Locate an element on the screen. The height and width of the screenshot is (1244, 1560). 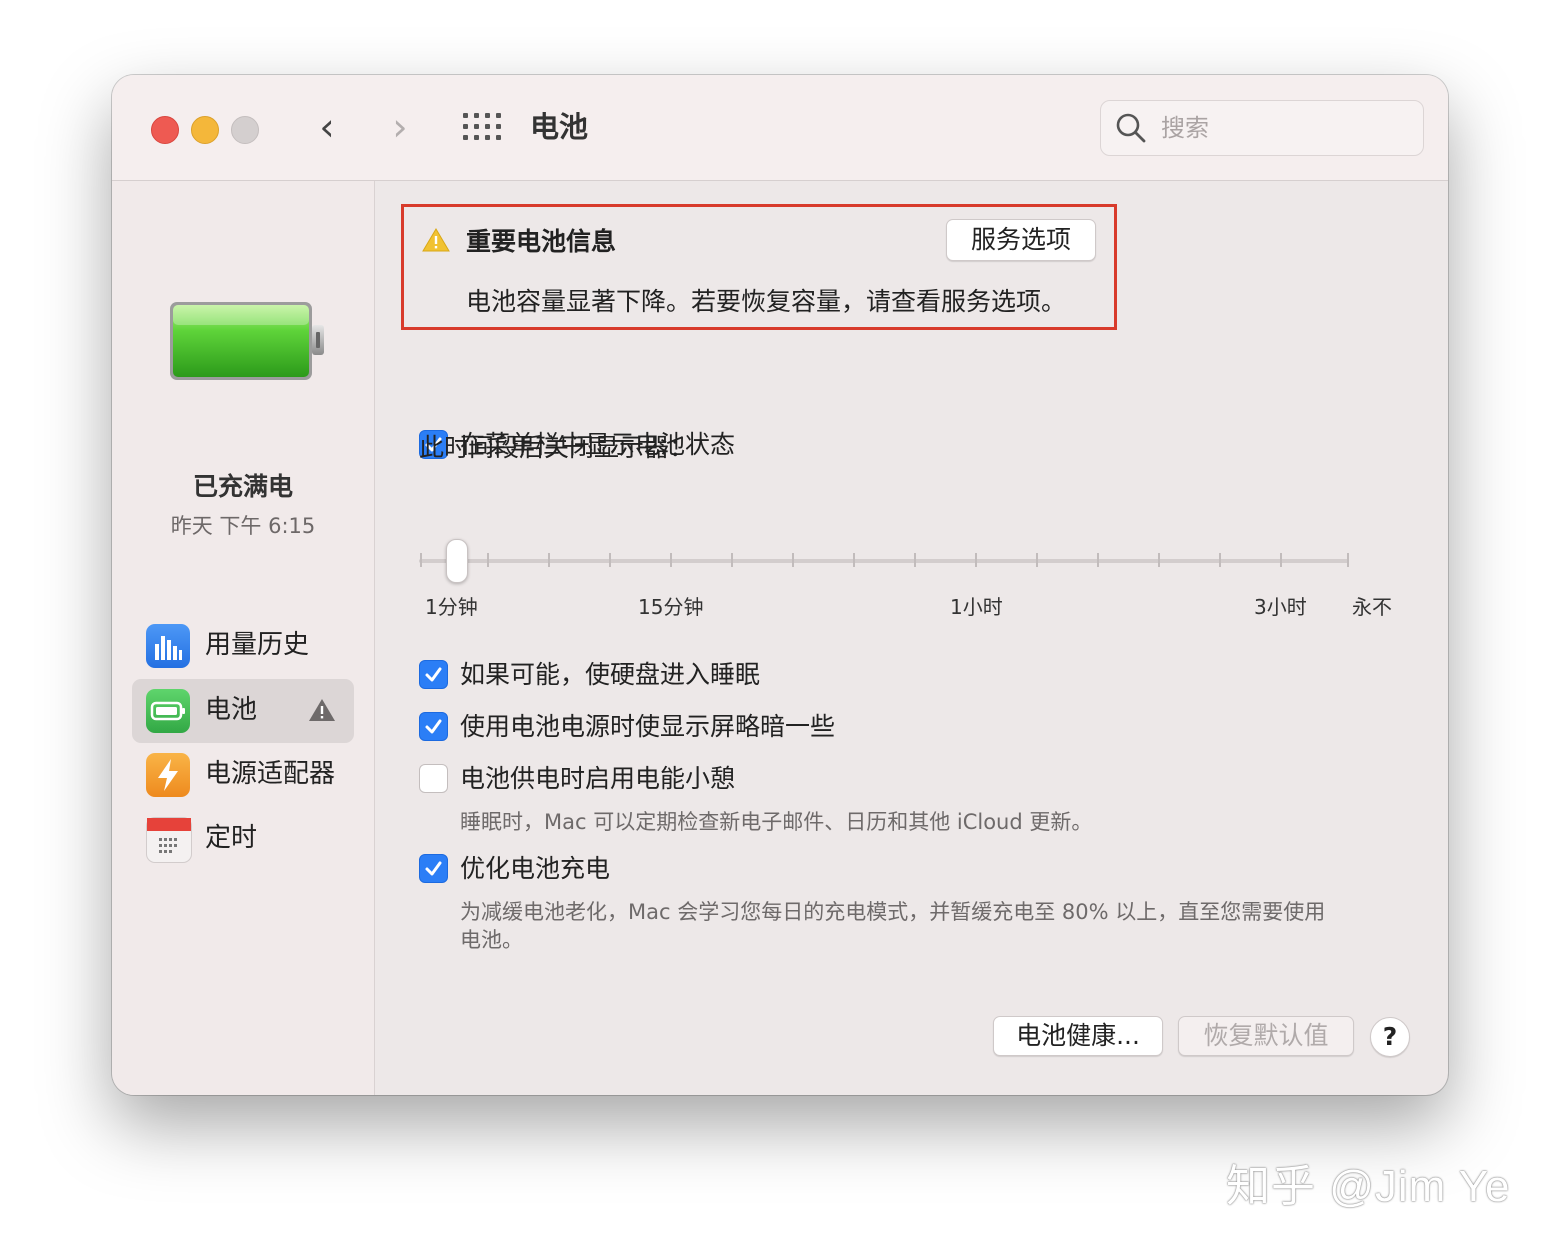
watermark: 知乎 @Jim Ye is located at coordinates (1368, 1186).